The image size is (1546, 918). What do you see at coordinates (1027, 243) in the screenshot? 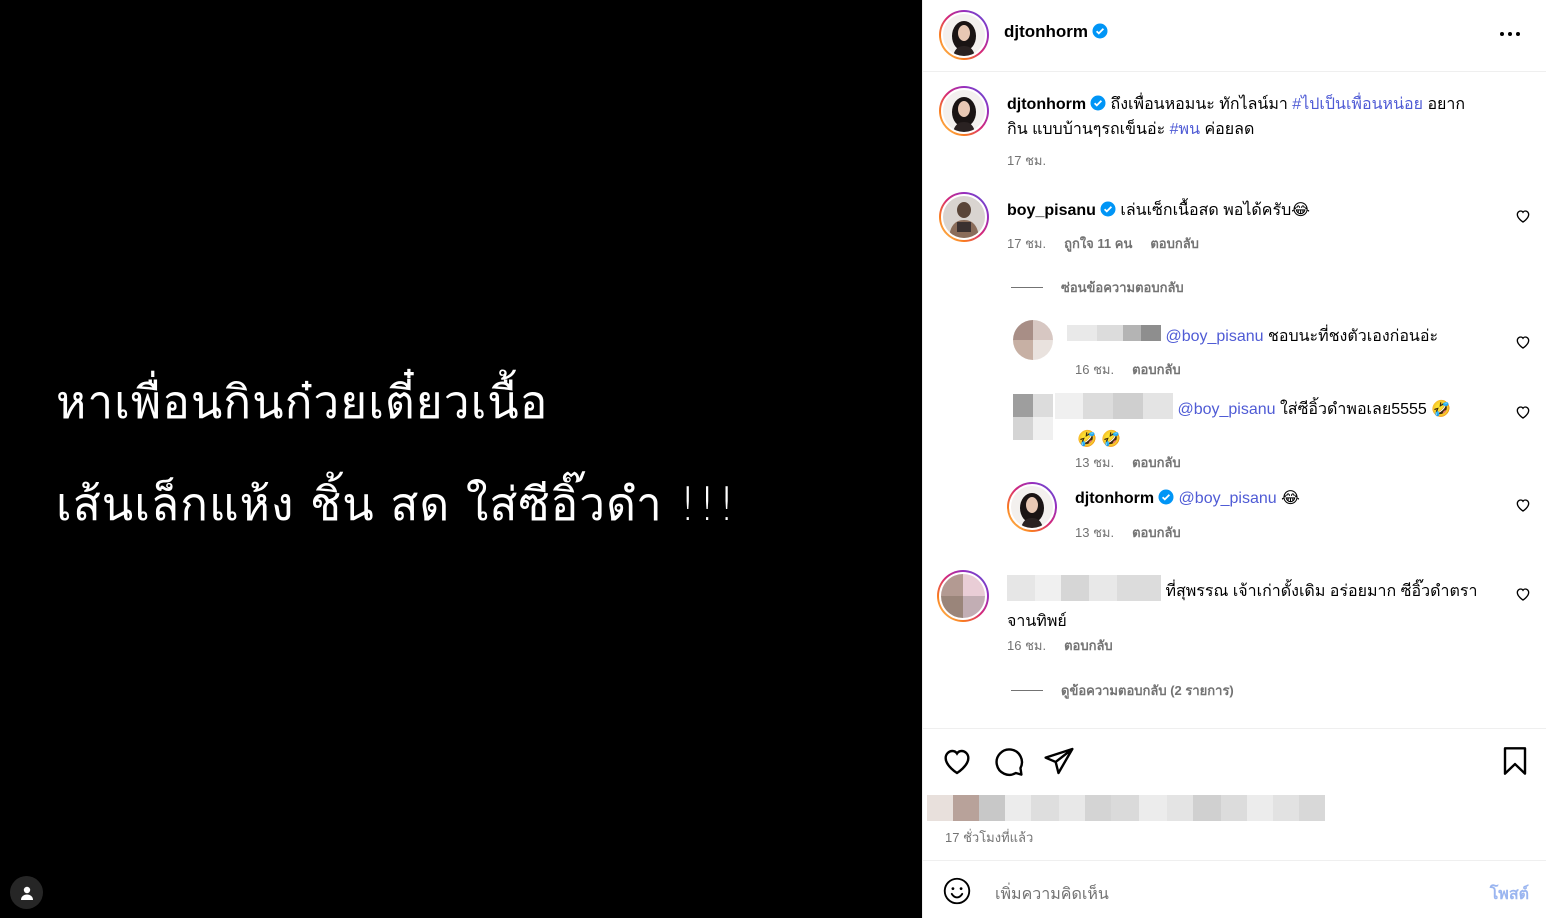
I see `comment-time: 17 ชม.` at bounding box center [1027, 243].